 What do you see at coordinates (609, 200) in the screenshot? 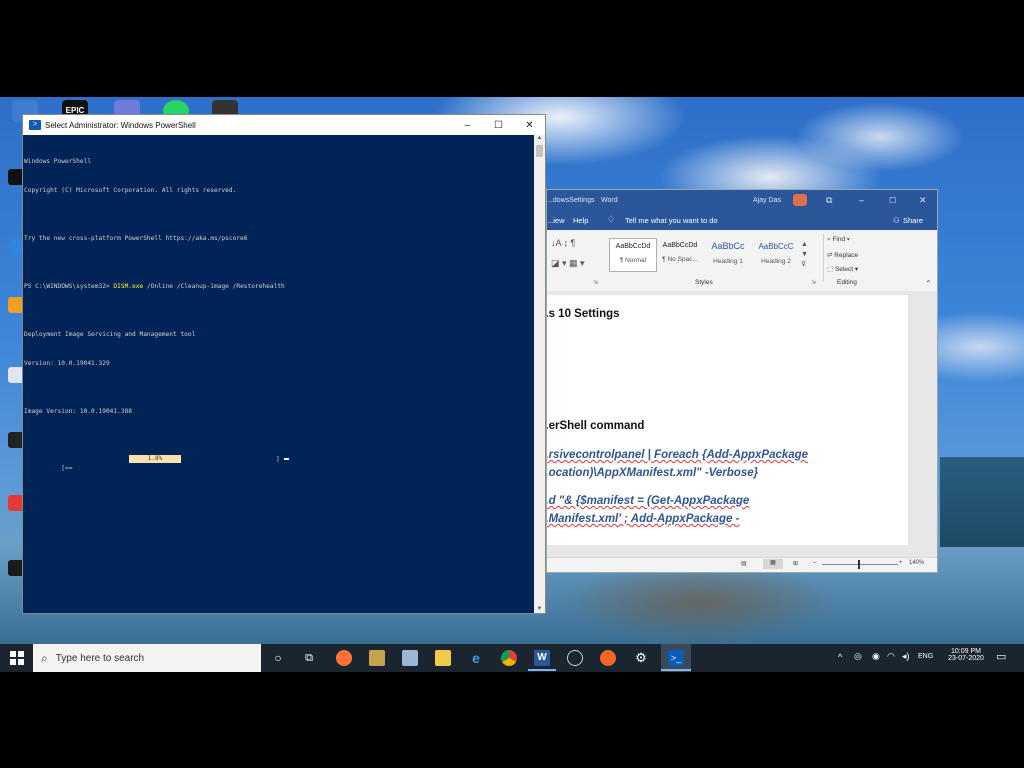
I see `word-app-name: Word` at bounding box center [609, 200].